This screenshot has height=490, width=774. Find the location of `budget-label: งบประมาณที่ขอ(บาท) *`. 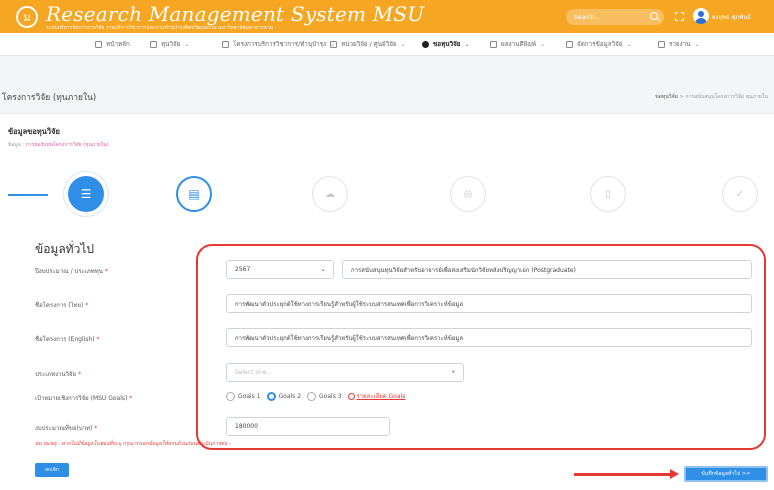

budget-label: งบประมาณที่ขอ(บาท) * is located at coordinates (66, 428).